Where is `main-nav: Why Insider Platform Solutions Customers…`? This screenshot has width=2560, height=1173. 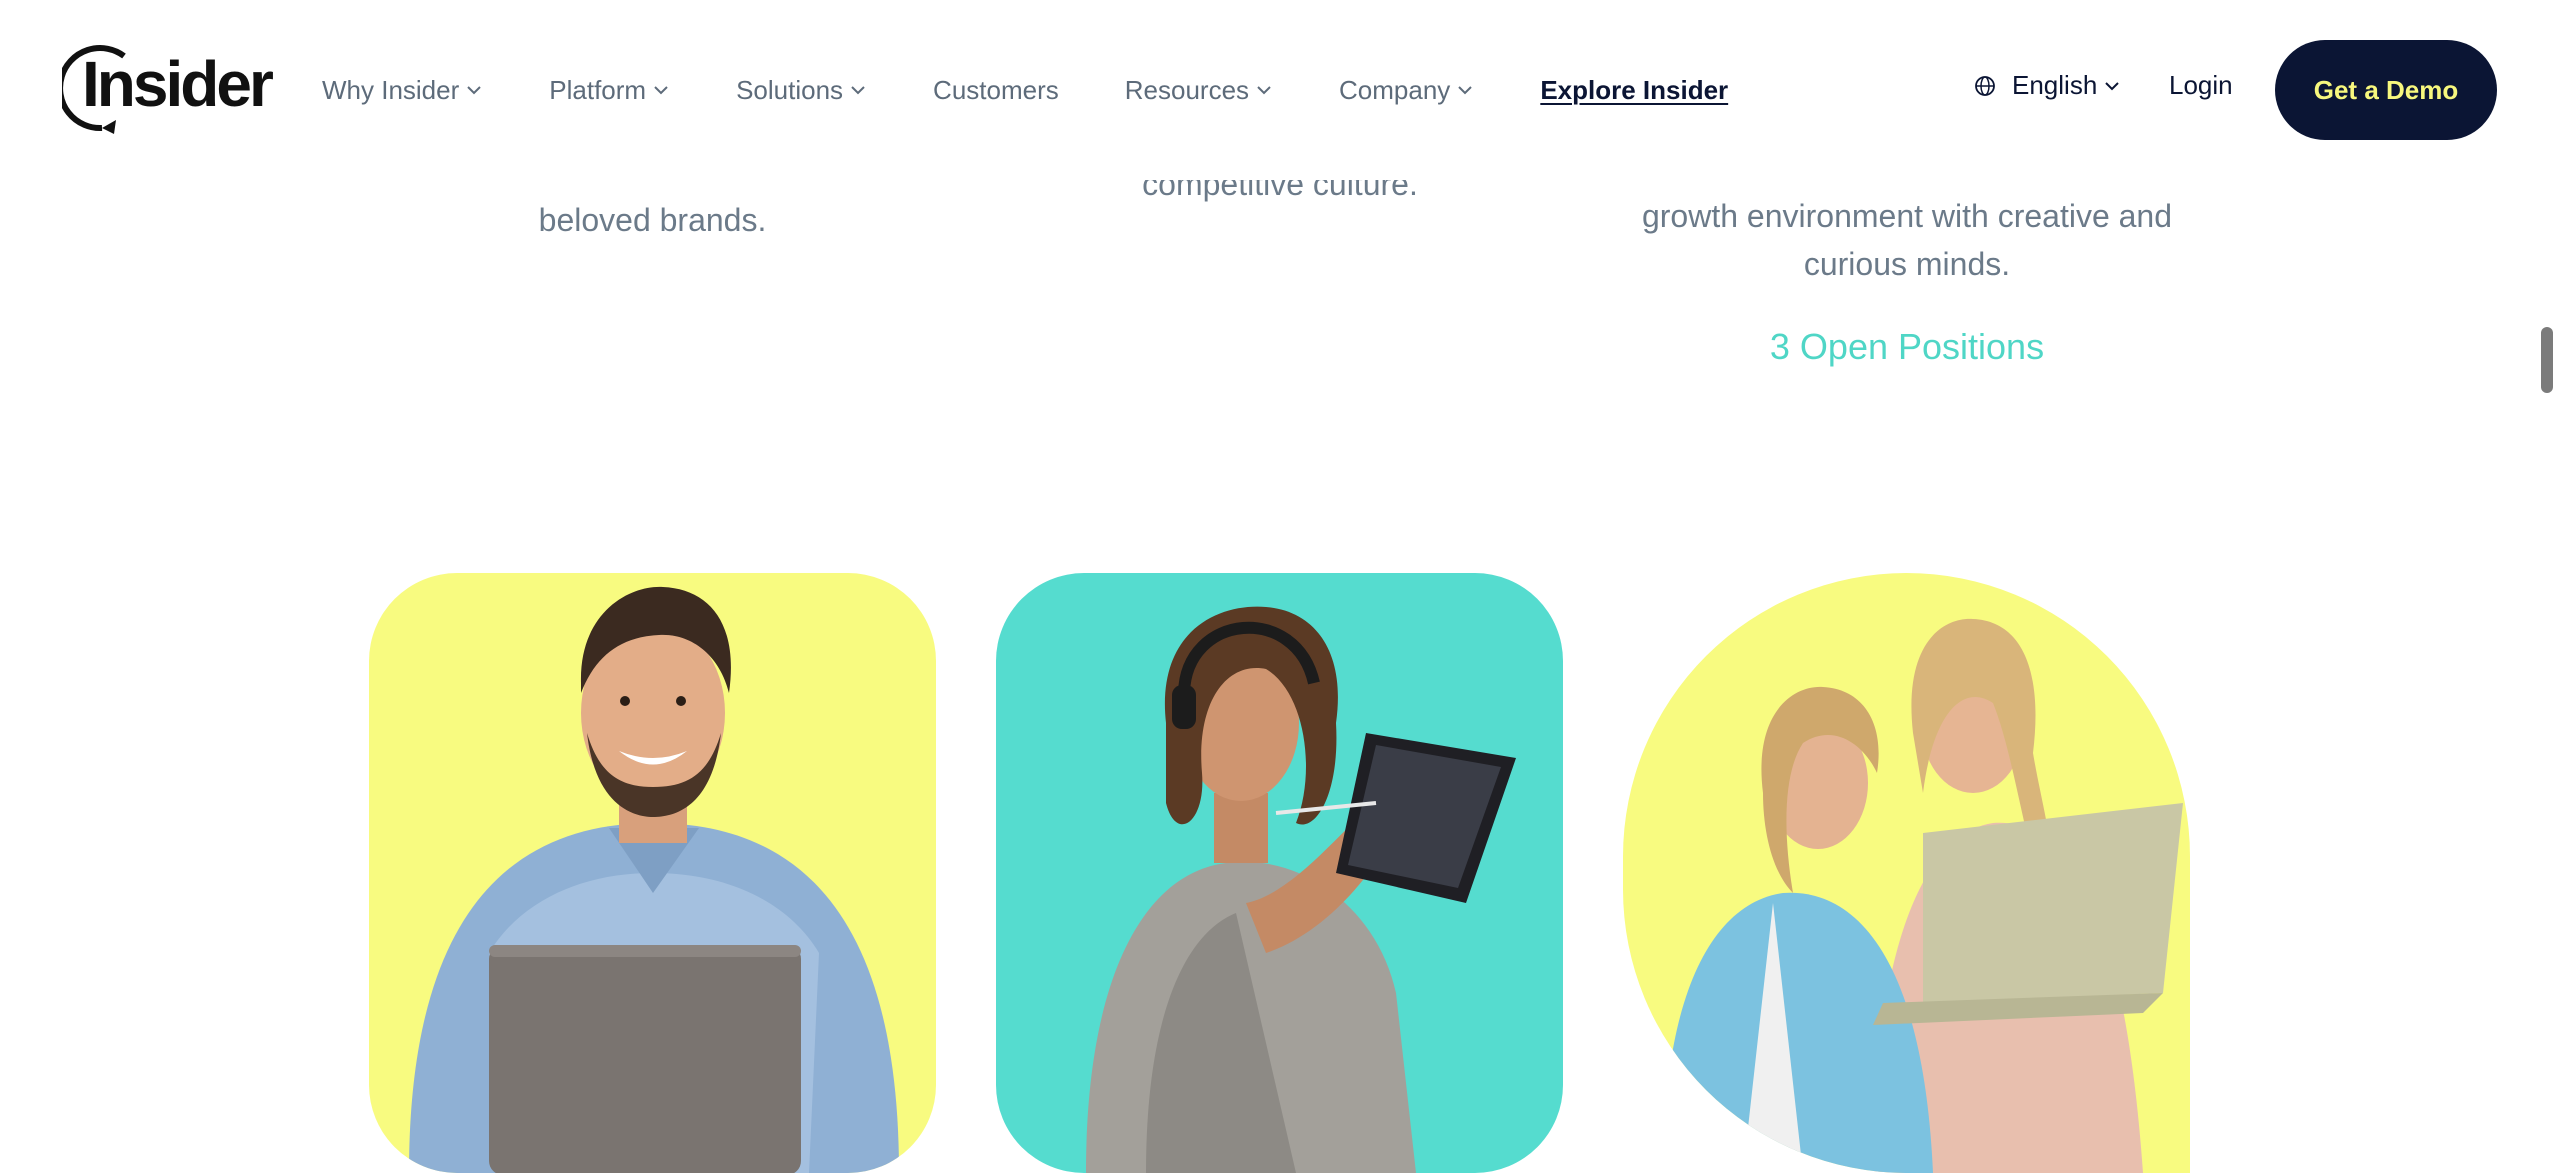 main-nav: Why Insider Platform Solutions Customers… is located at coordinates (1058, 90).